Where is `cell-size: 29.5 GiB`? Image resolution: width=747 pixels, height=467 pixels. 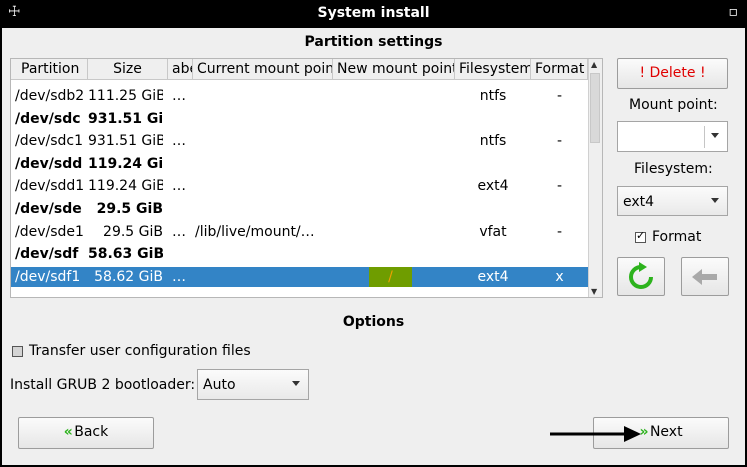
cell-size: 29.5 GiB is located at coordinates (129, 209).